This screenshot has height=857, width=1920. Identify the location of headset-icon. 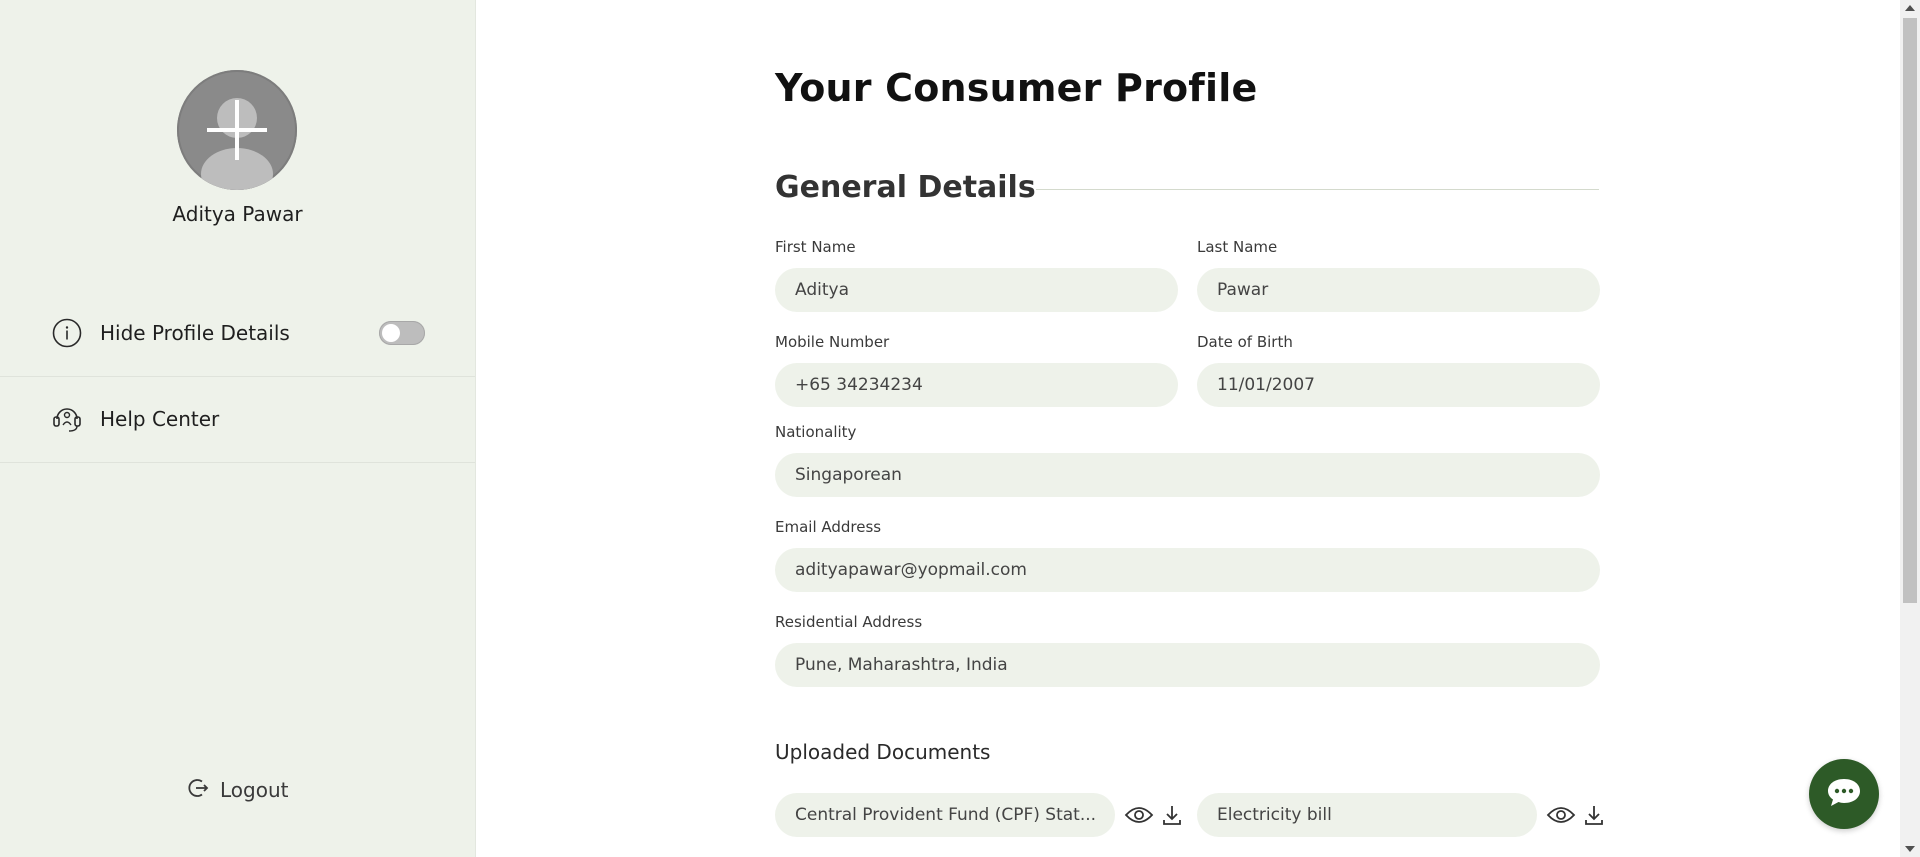
(67, 419).